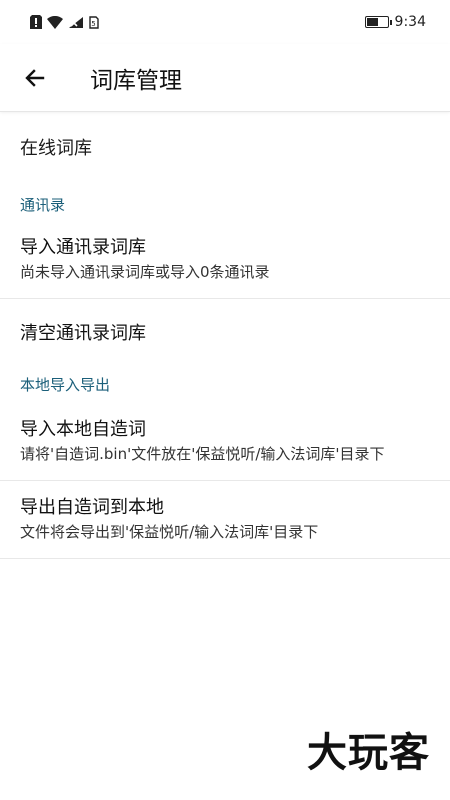 The image size is (450, 800). Describe the element at coordinates (83, 247) in the screenshot. I see `import-contacts-title: 导入通讯录词库` at that location.